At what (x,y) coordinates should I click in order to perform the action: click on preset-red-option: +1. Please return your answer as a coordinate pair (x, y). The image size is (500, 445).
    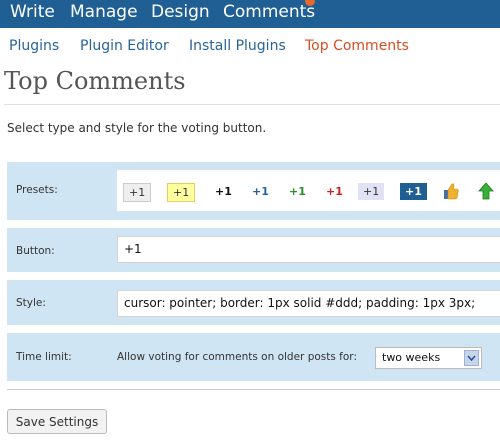
    Looking at the image, I should click on (334, 191).